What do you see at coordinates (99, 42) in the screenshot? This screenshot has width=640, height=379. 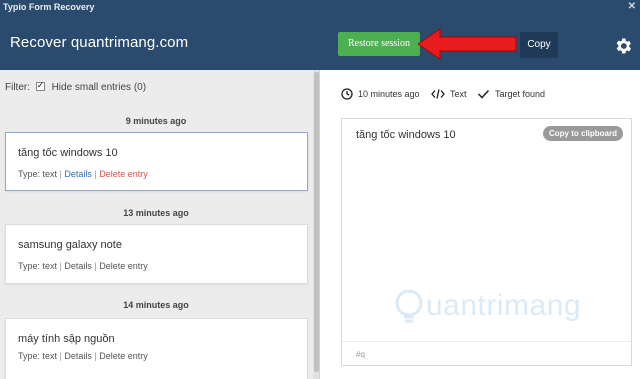 I see `page-title: Recover quantrimang.com` at bounding box center [99, 42].